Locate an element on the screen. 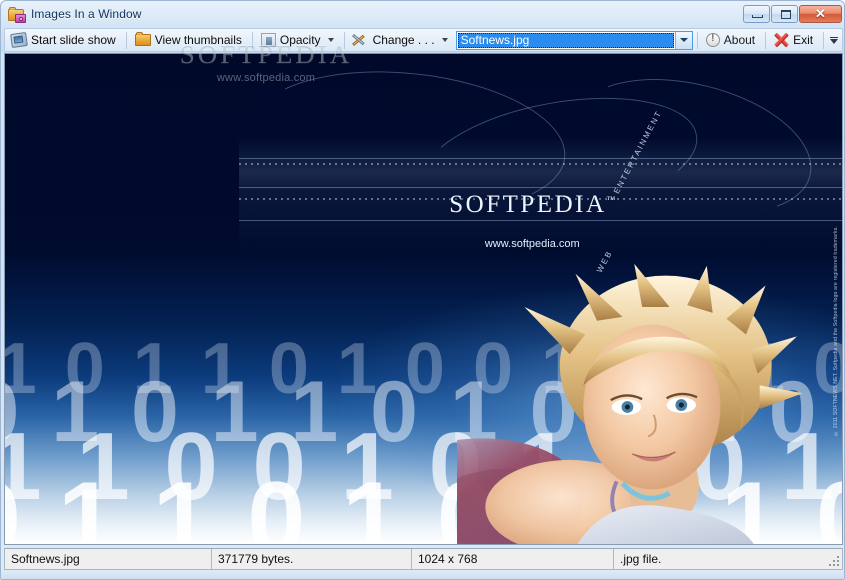 The height and width of the screenshot is (580, 845). maximize-button is located at coordinates (784, 14).